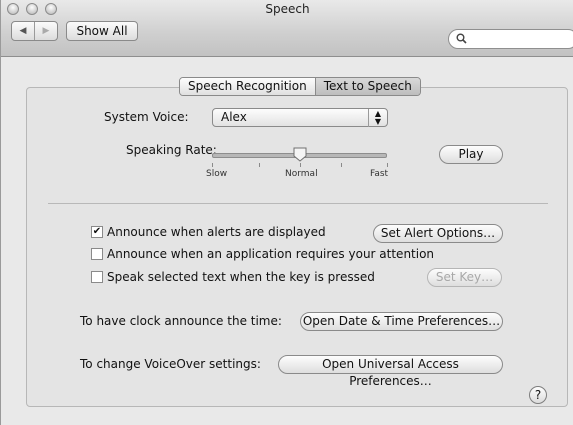 Image resolution: width=573 pixels, height=425 pixels. What do you see at coordinates (461, 40) in the screenshot?
I see `search-icon` at bounding box center [461, 40].